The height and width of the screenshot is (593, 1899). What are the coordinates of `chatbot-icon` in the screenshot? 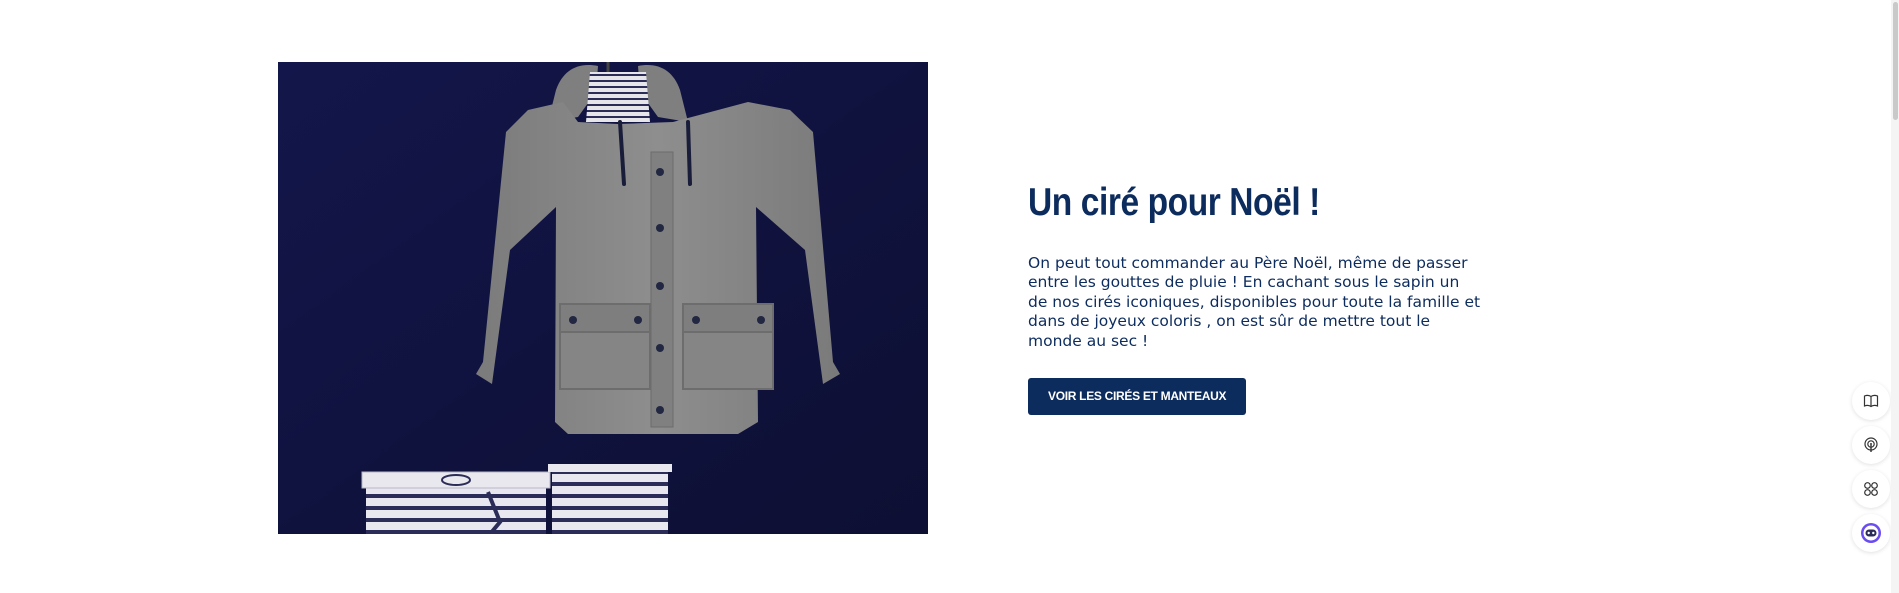 It's located at (1871, 533).